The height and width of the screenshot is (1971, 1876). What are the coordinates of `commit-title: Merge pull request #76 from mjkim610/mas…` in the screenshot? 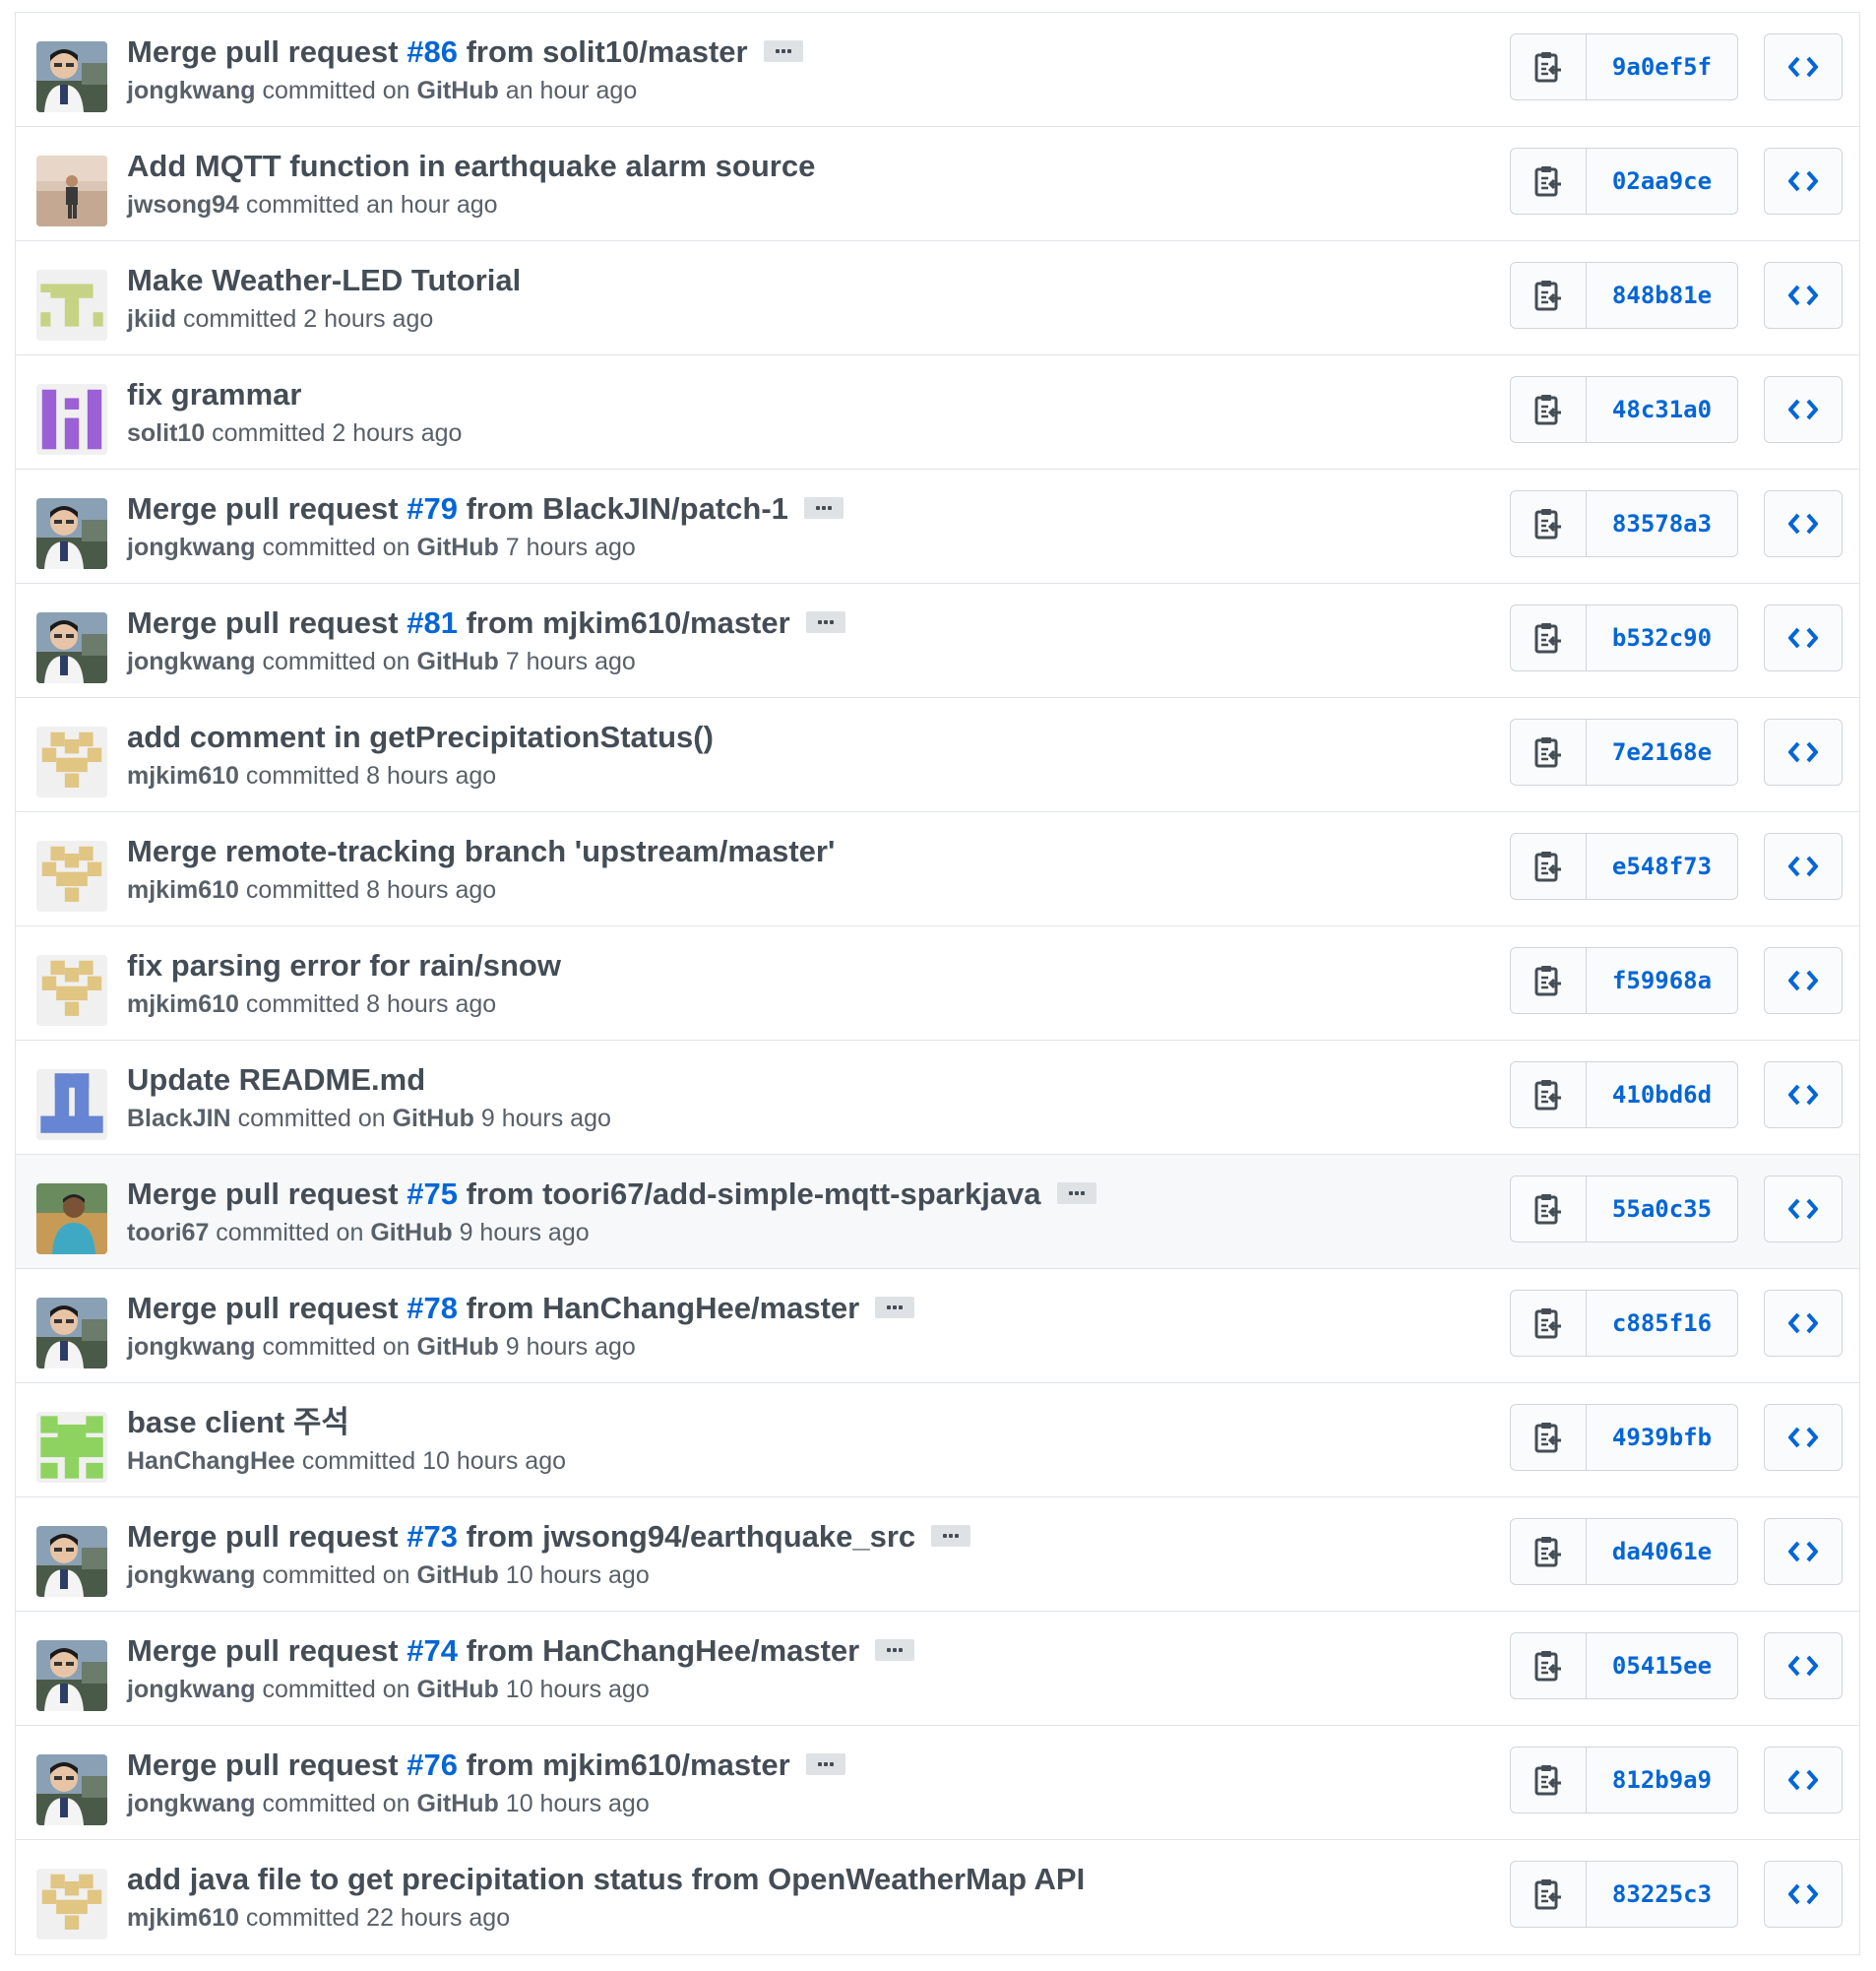 It's located at (486, 1766).